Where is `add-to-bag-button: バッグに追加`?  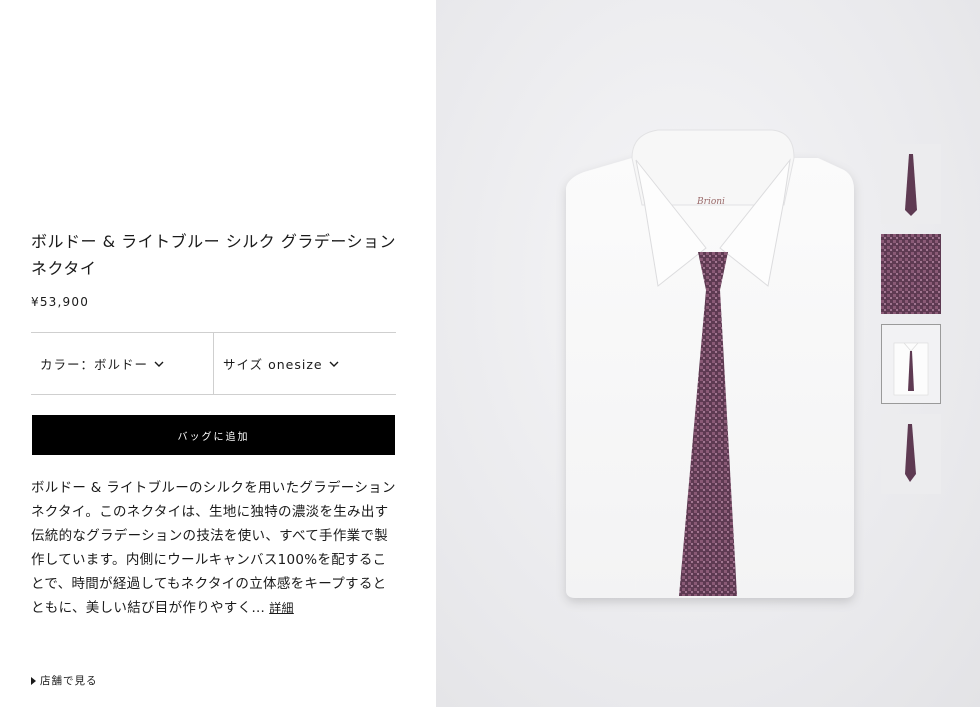 add-to-bag-button: バッグに追加 is located at coordinates (213, 435).